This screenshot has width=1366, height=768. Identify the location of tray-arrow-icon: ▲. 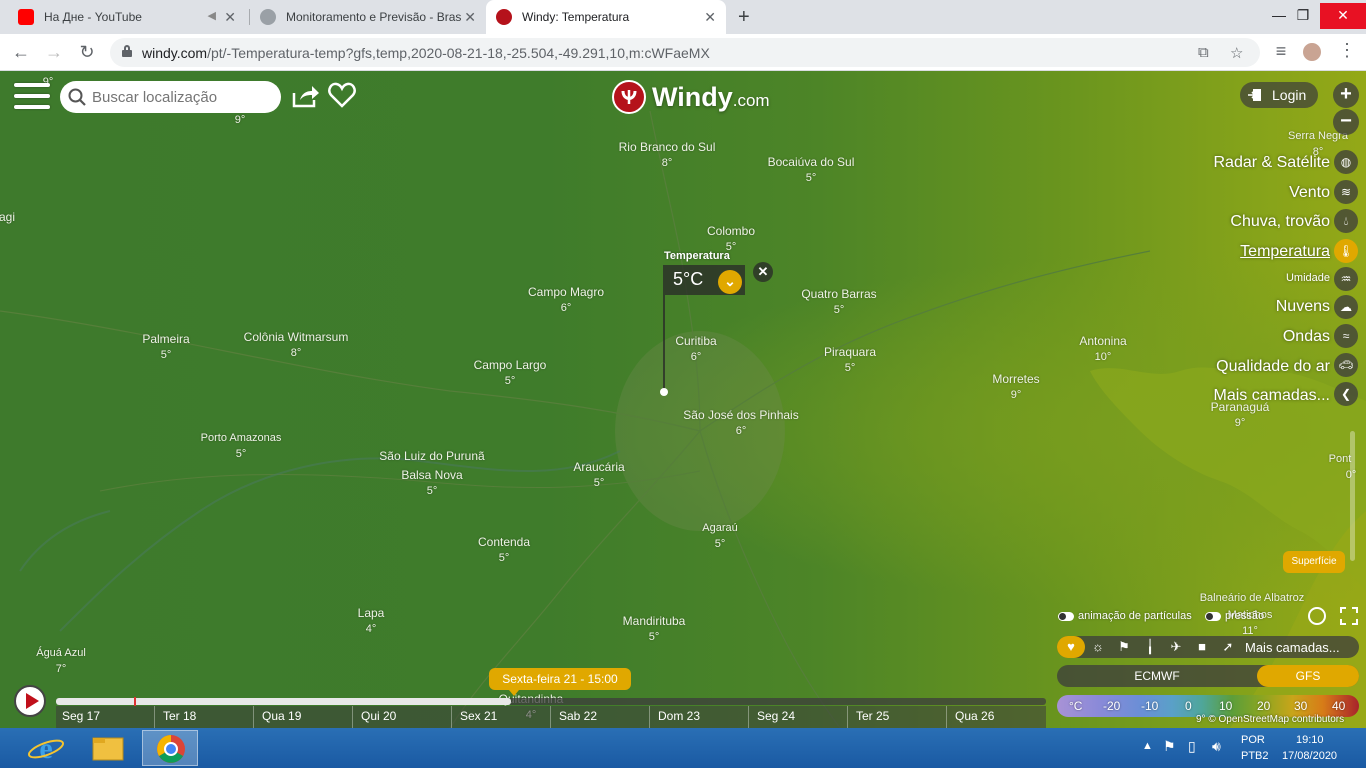
(1147, 746).